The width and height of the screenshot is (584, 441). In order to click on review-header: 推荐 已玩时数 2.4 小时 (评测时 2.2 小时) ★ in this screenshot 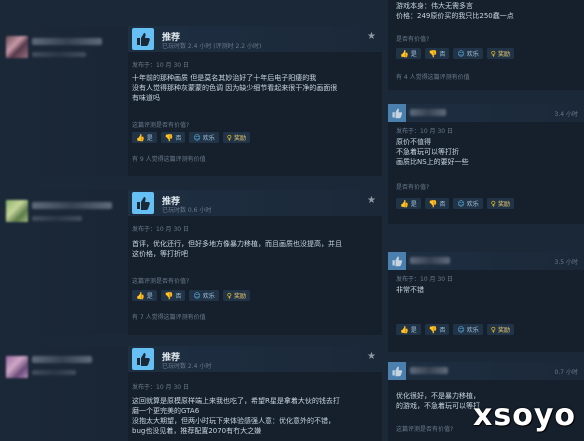, I will do `click(255, 39)`.